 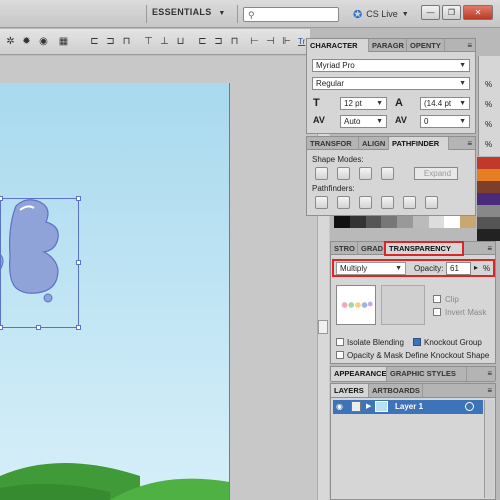 What do you see at coordinates (445, 121) in the screenshot?
I see `tracking-field: 0 ▼` at bounding box center [445, 121].